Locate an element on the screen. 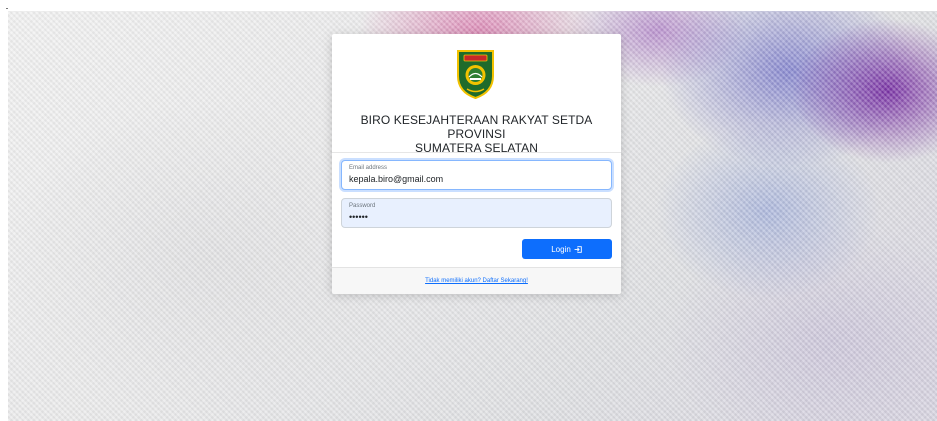  organization-name-line1: BIRO KESEJAHTERAAN RAKYAT SETDA PROVINSI is located at coordinates (476, 127).